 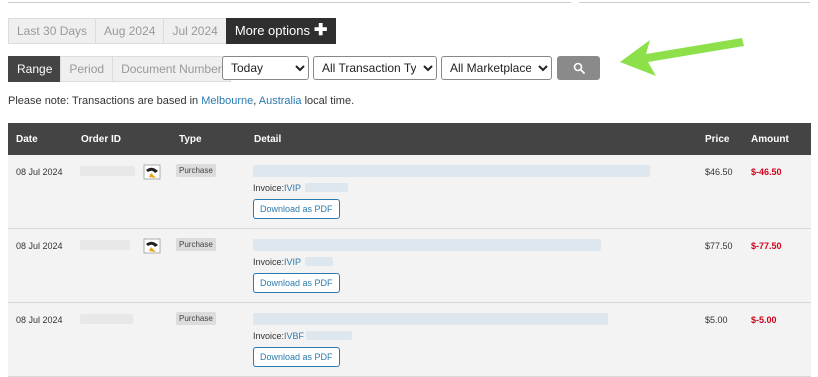 I want to click on invoice-line: Invoice:IVBF, so click(x=278, y=336).